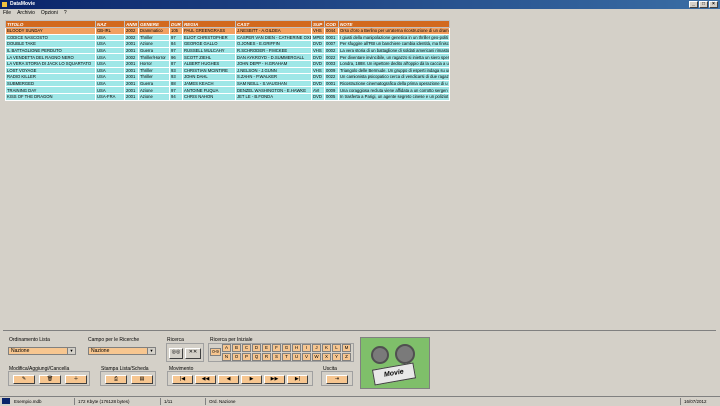  What do you see at coordinates (50, 90) in the screenshot?
I see `table-cell: TRAINING DAY` at bounding box center [50, 90].